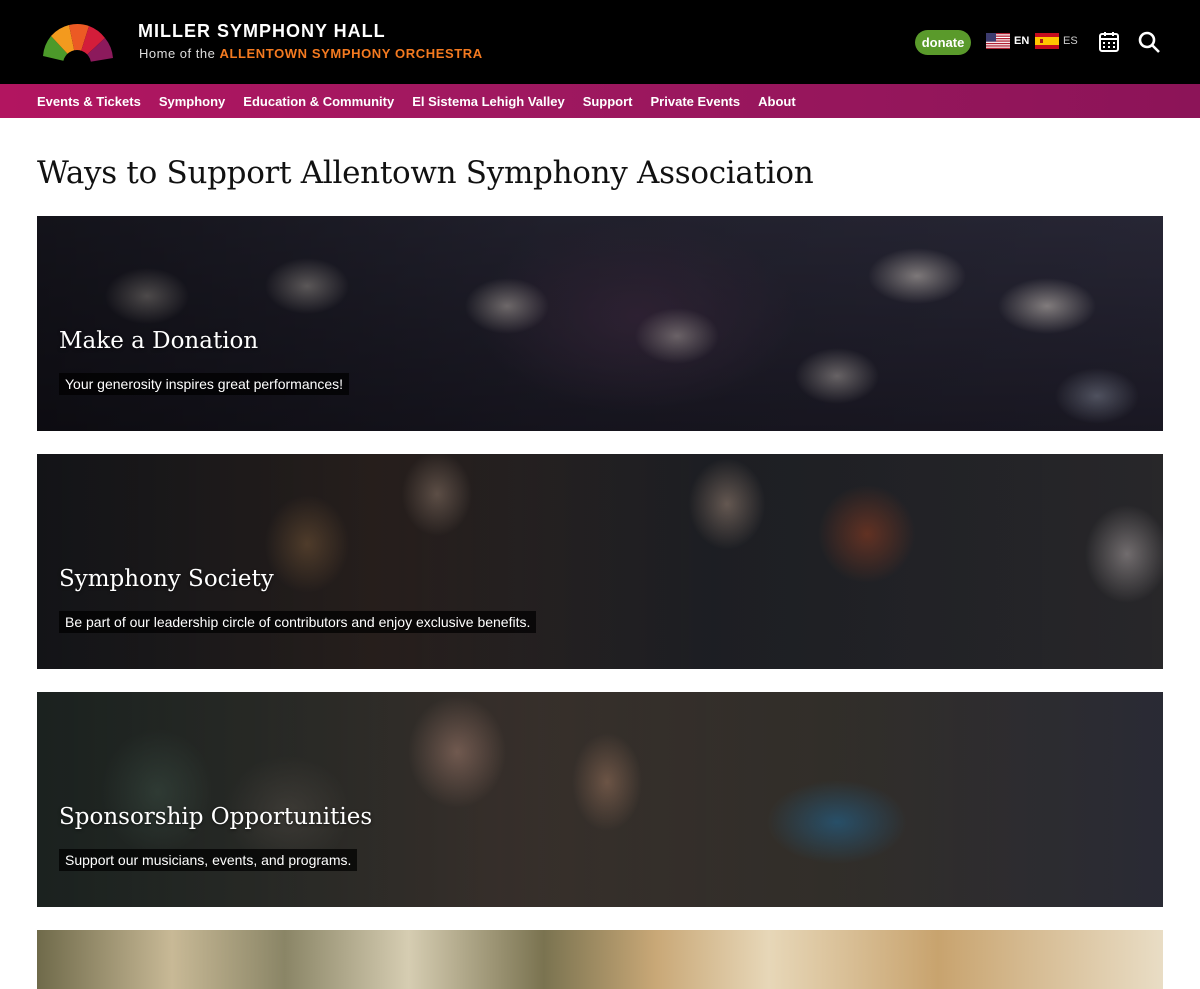 The image size is (1200, 989). I want to click on search-icon, so click(1149, 42).